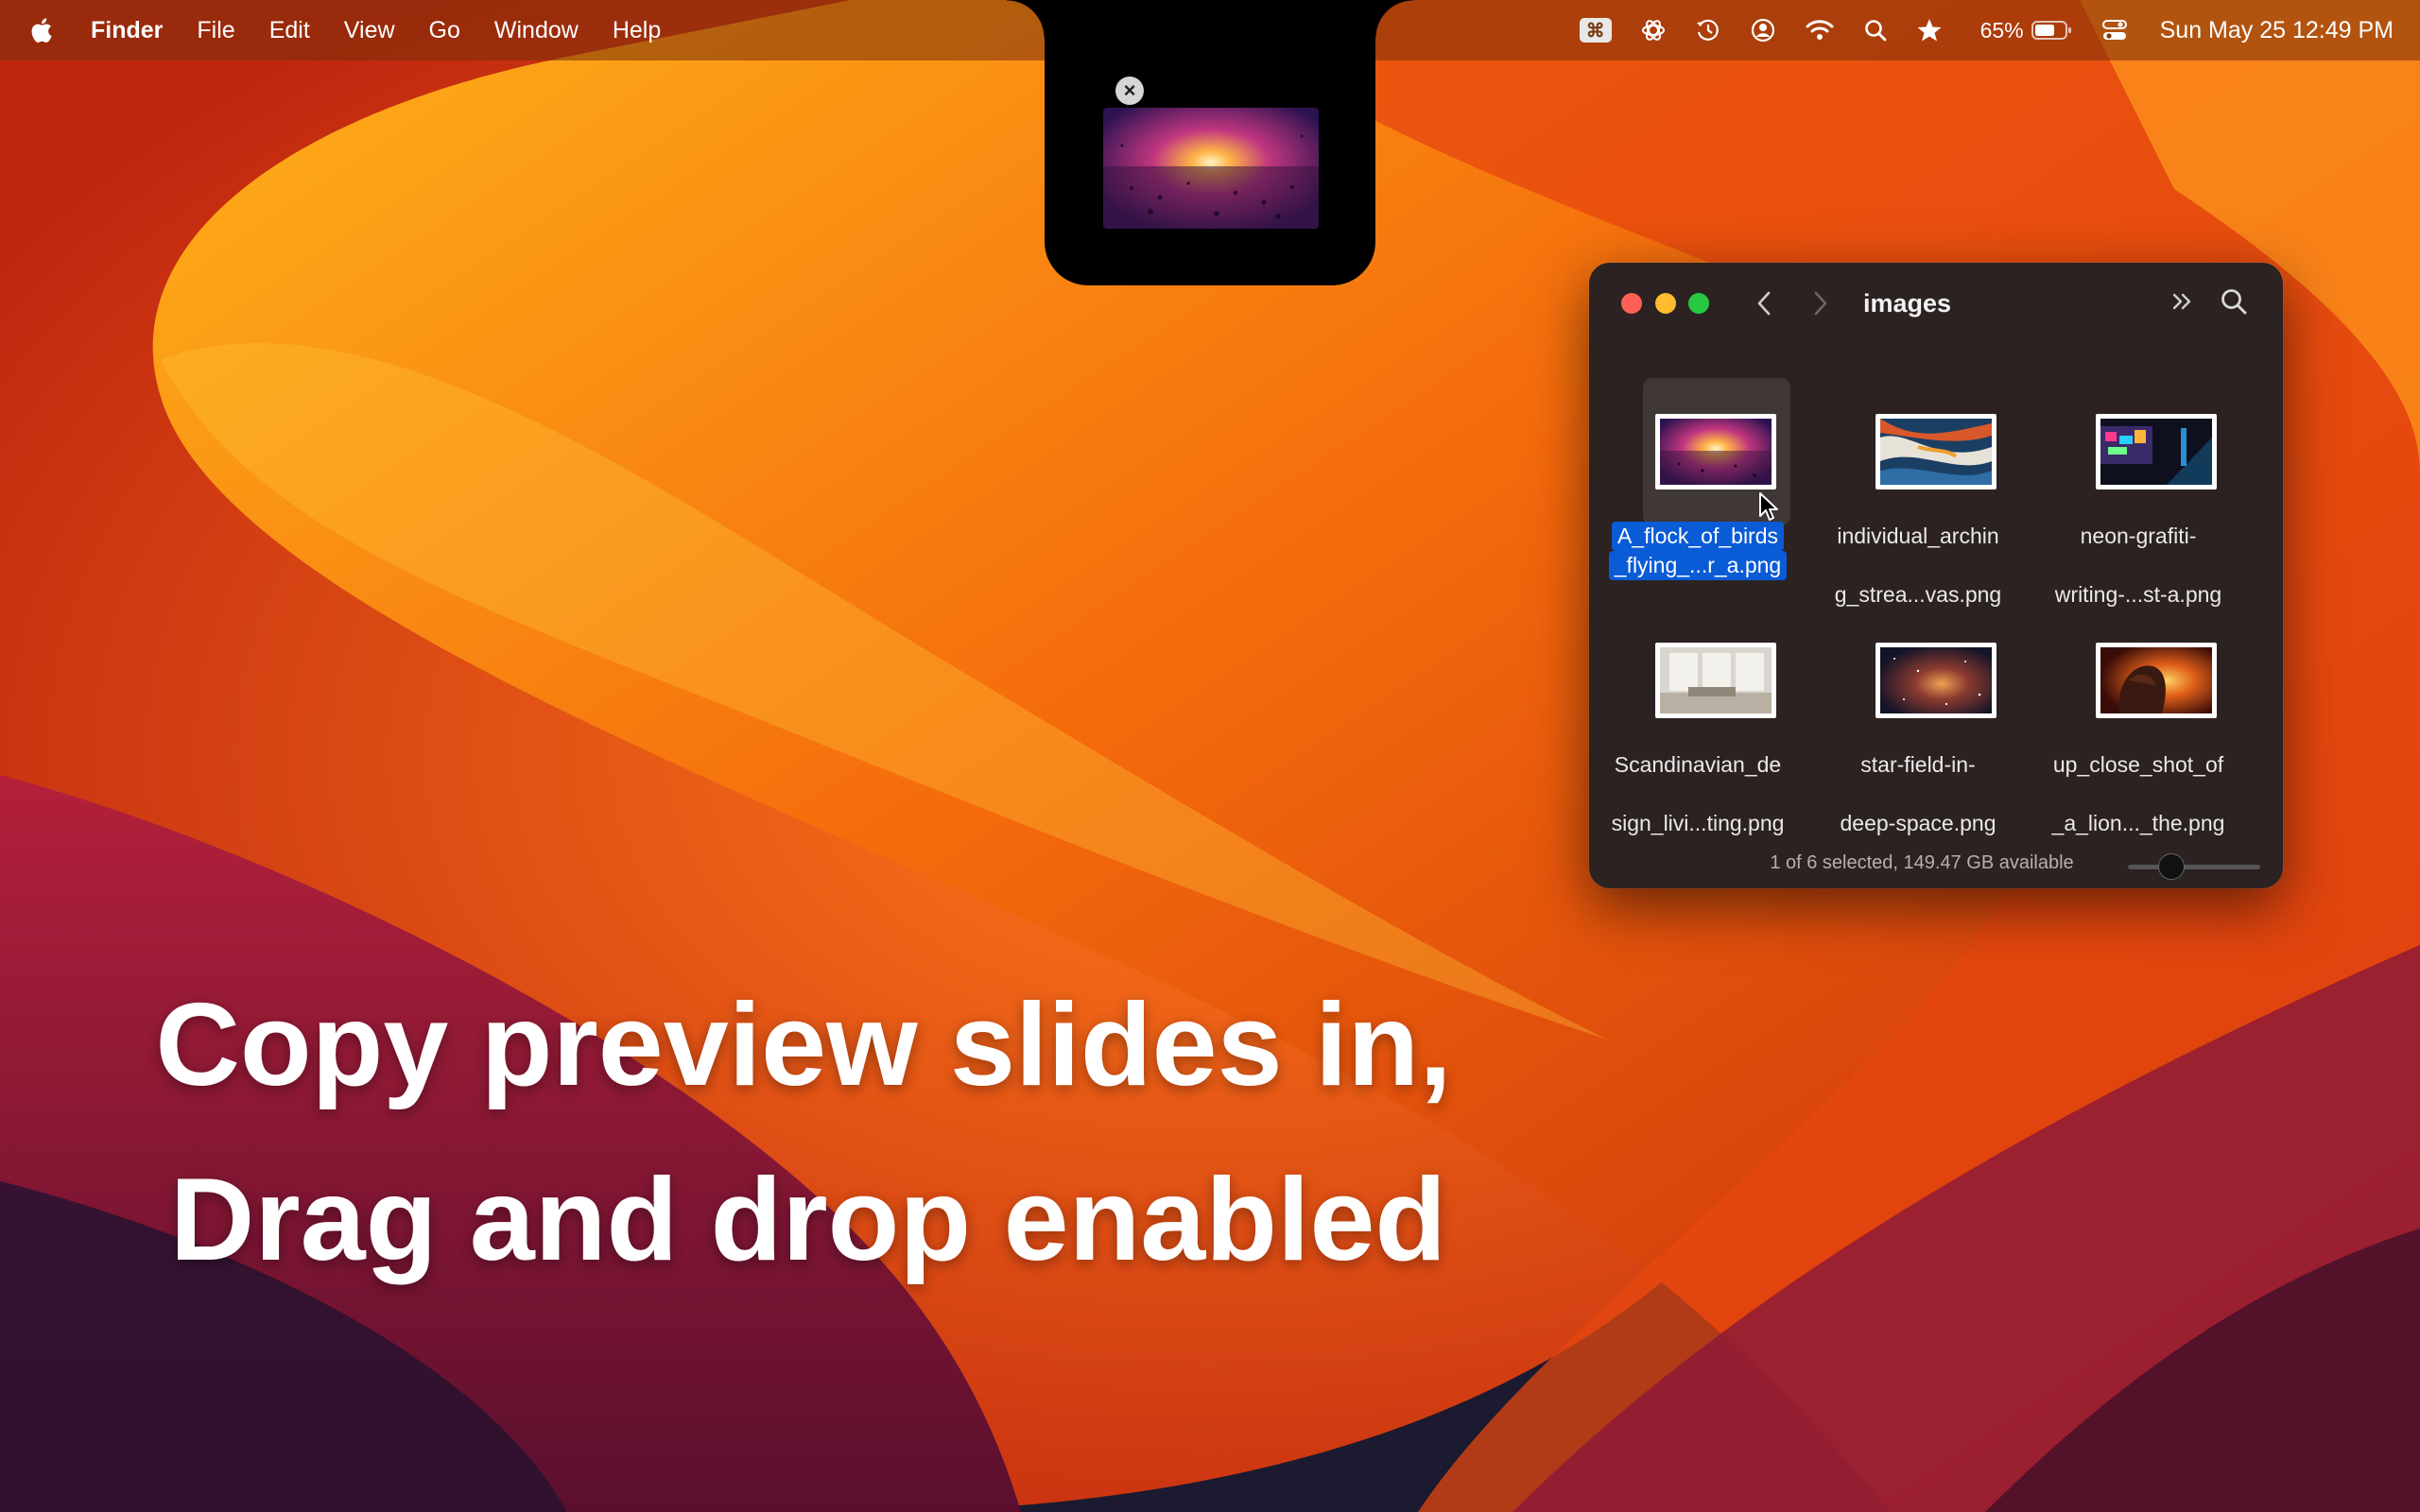 The image size is (2420, 1512). What do you see at coordinates (1631, 303) in the screenshot?
I see `window-close-button` at bounding box center [1631, 303].